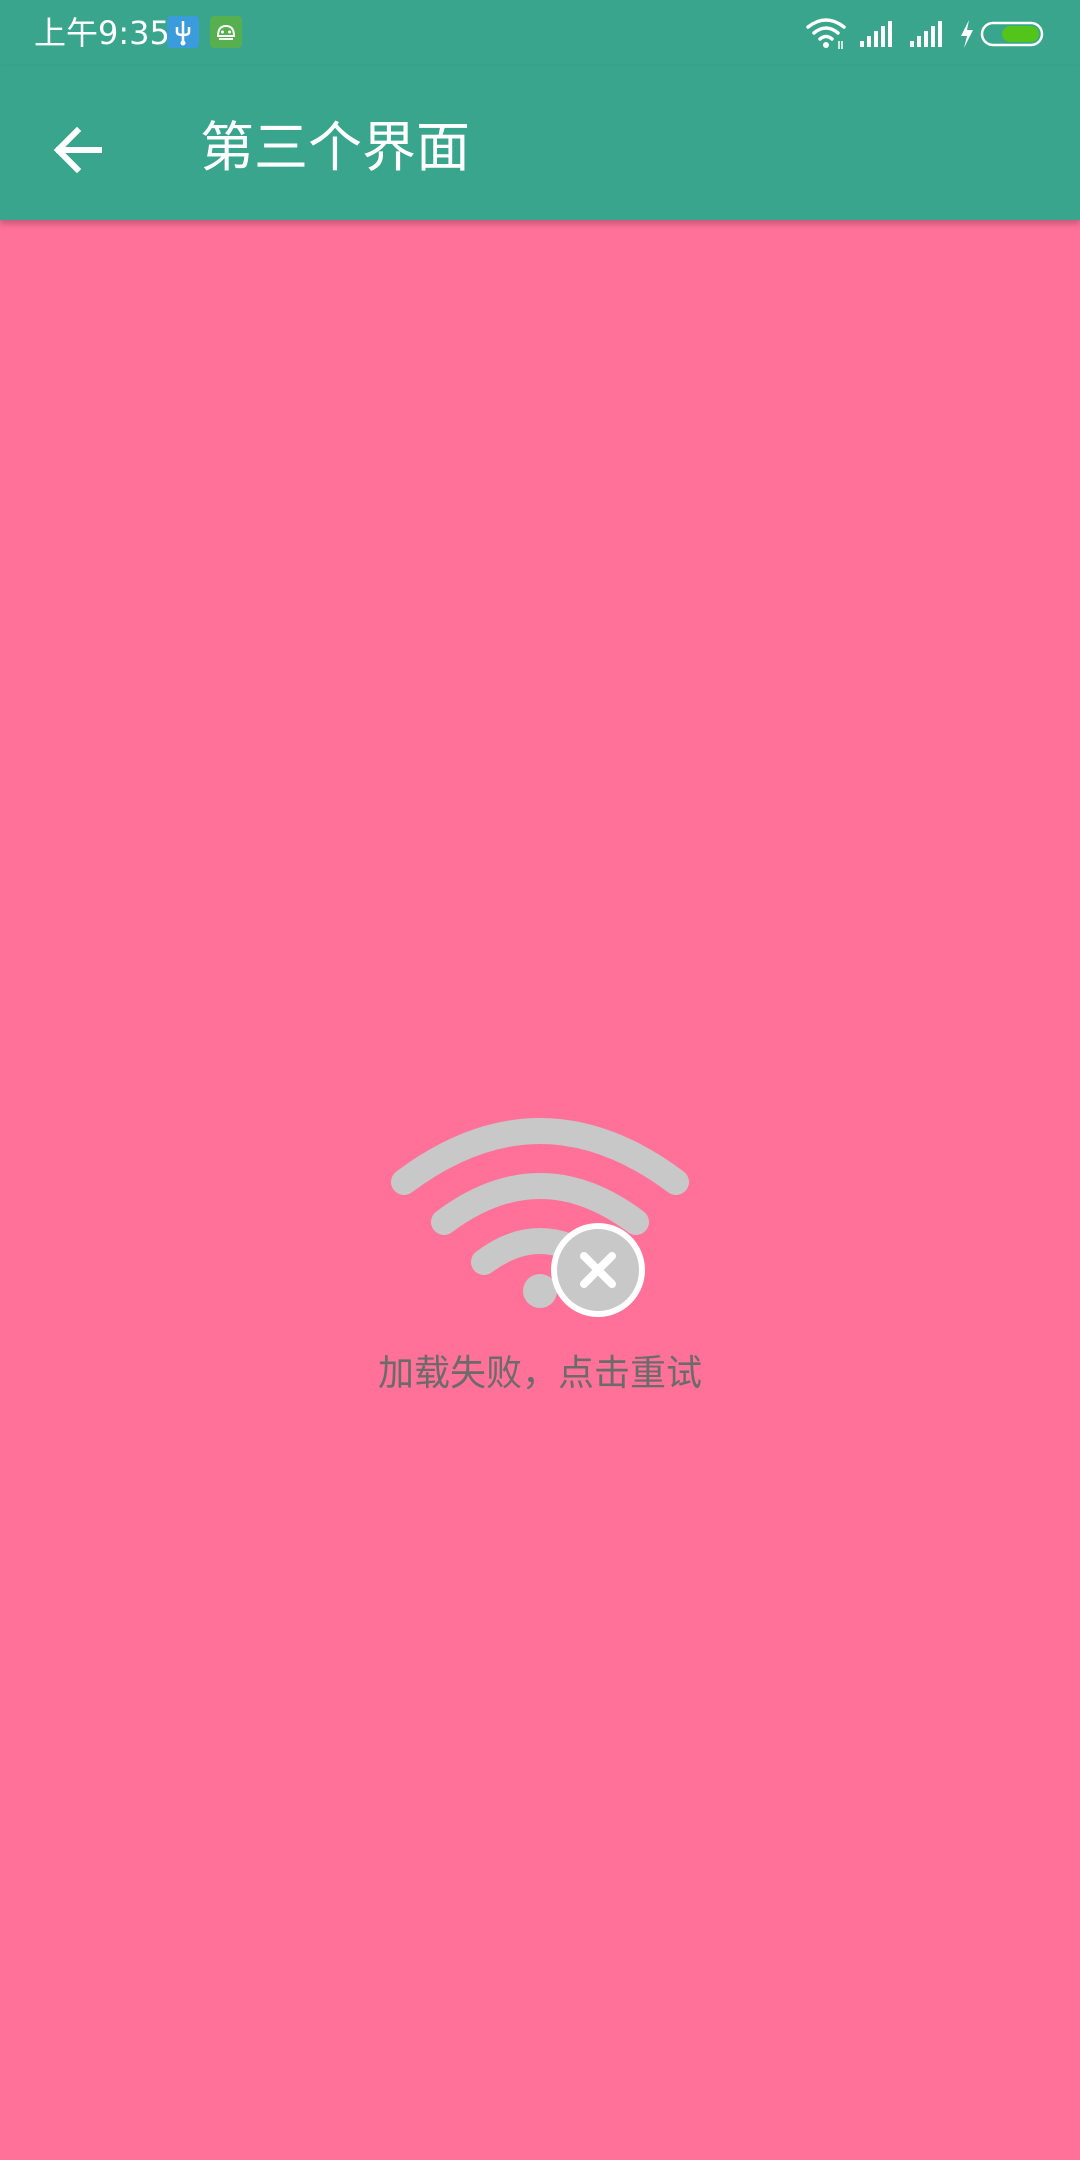 This screenshot has height=2160, width=1080. What do you see at coordinates (226, 32) in the screenshot?
I see `android-icon` at bounding box center [226, 32].